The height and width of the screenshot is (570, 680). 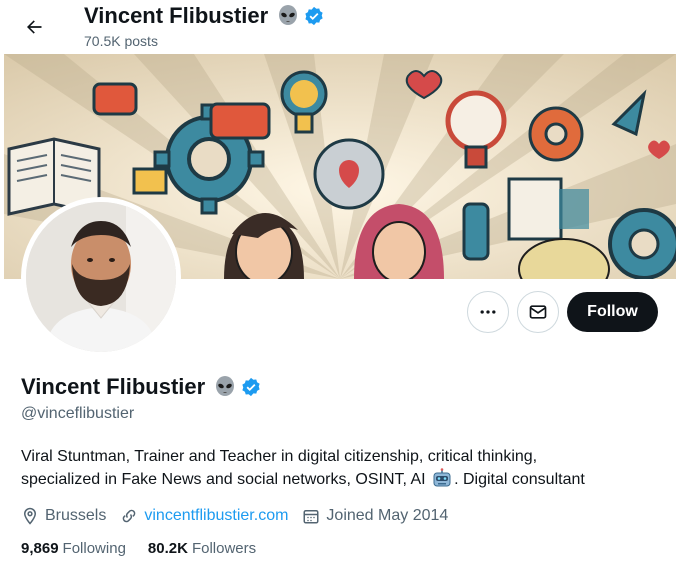 I want to click on followers-link: 80.2K Followers, so click(x=202, y=548).